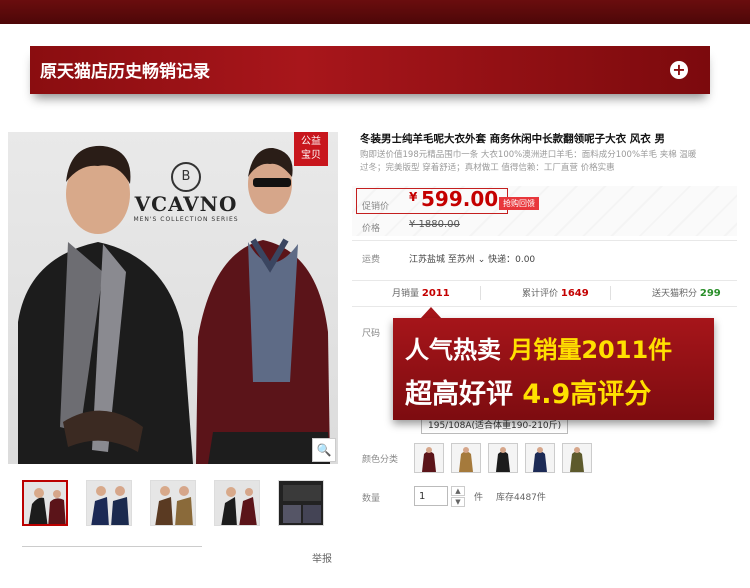 Image resolution: width=750 pixels, height=588 pixels. I want to click on color-label: 颜色分类, so click(380, 460).